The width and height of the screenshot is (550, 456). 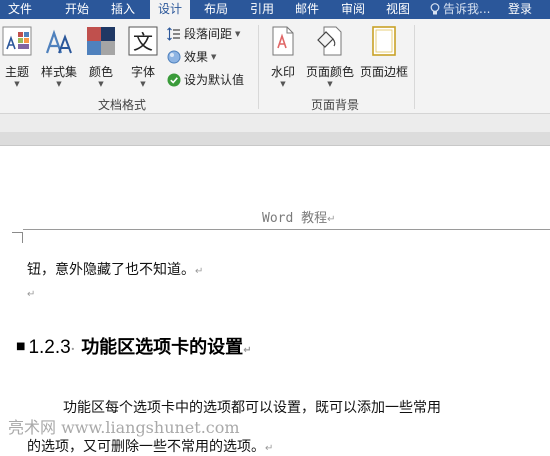 I want to click on effects-icon, so click(x=174, y=57).